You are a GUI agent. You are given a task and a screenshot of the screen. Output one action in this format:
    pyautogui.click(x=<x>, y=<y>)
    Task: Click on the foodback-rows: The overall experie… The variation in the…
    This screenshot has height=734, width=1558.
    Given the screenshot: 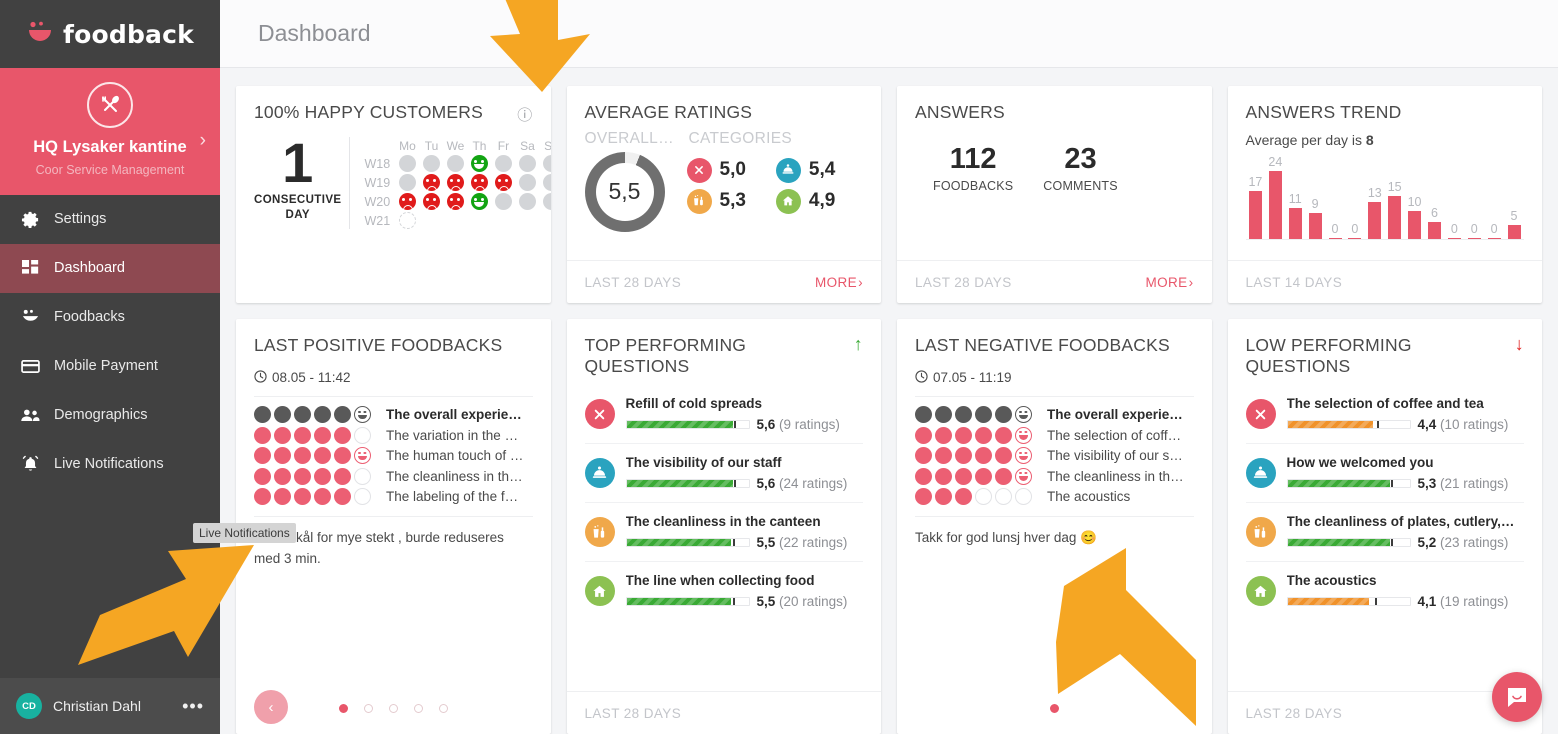 What is the action you would take?
    pyautogui.click(x=393, y=452)
    